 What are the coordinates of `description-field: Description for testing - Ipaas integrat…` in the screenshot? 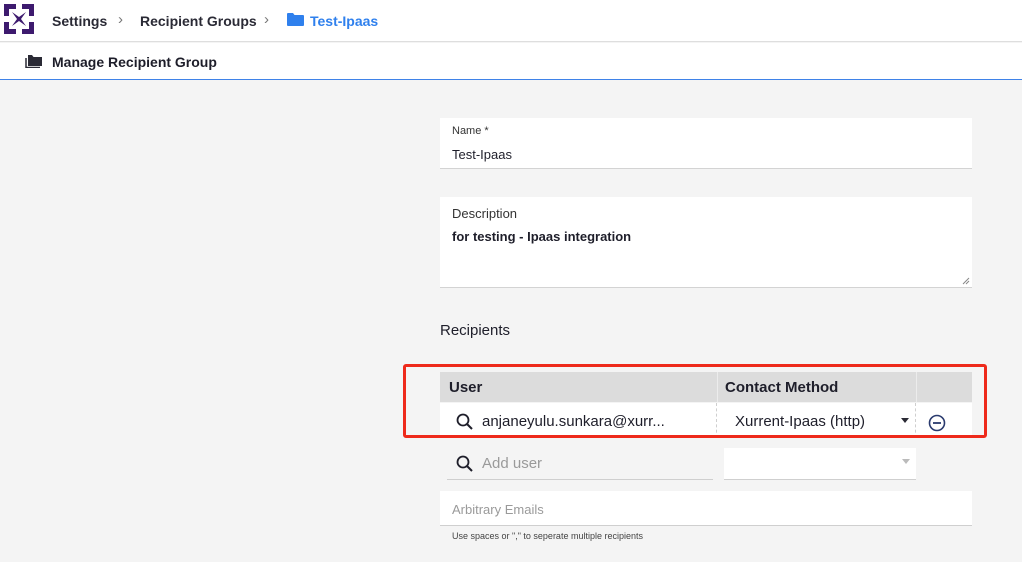 It's located at (706, 242).